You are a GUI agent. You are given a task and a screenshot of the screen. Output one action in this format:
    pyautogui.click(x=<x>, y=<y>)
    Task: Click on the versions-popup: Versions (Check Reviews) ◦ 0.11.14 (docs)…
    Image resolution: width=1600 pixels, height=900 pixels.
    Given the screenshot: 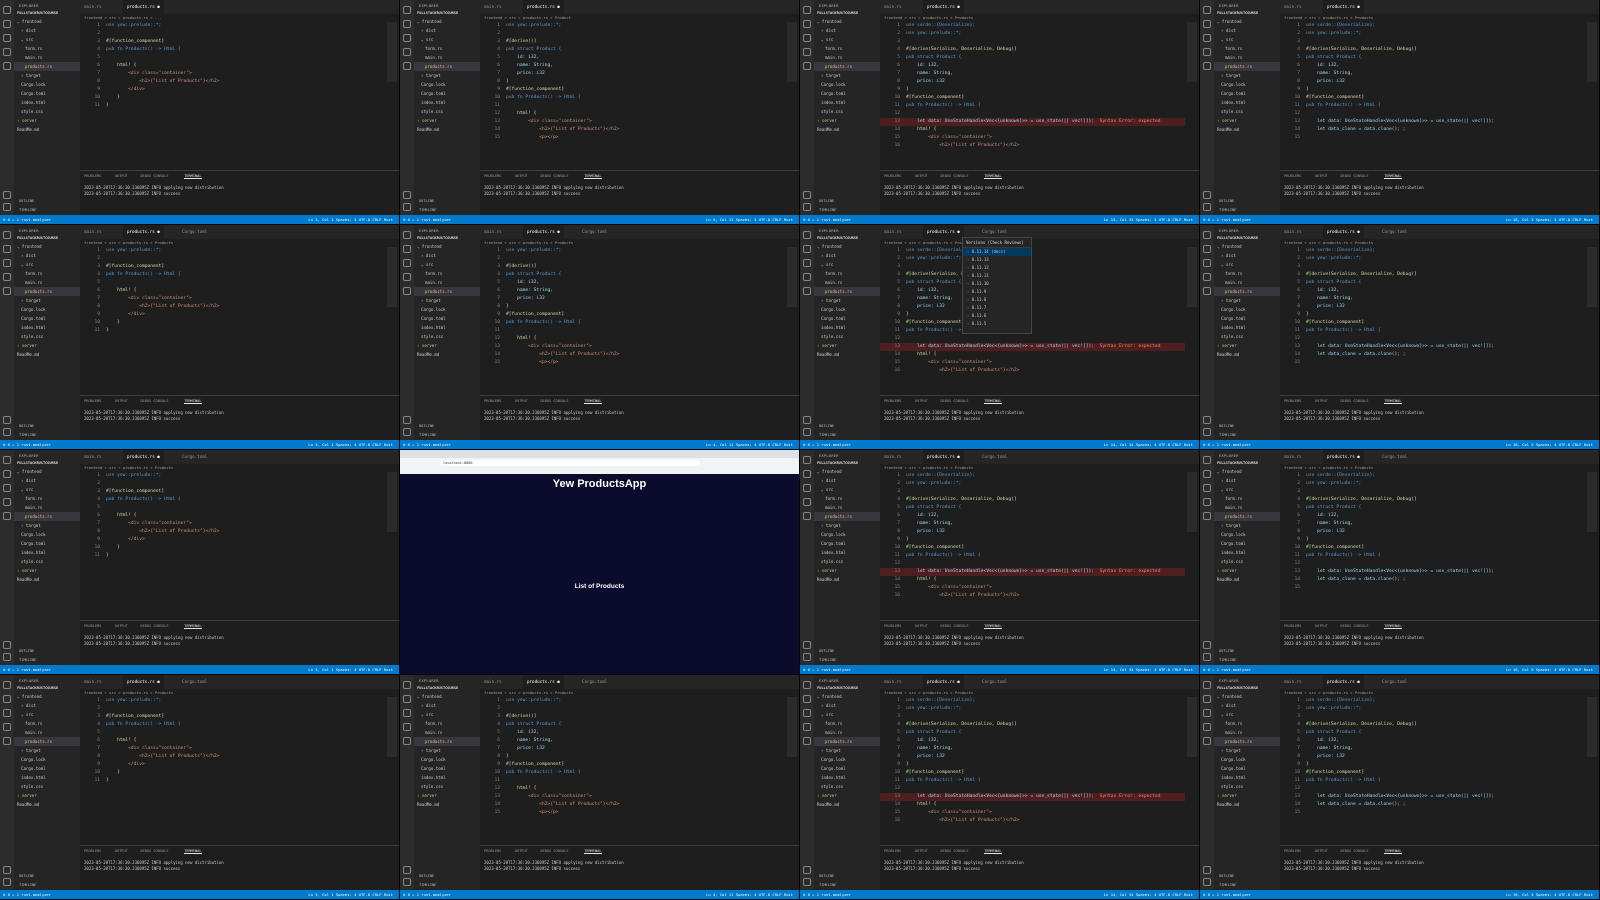 What is the action you would take?
    pyautogui.click(x=997, y=285)
    